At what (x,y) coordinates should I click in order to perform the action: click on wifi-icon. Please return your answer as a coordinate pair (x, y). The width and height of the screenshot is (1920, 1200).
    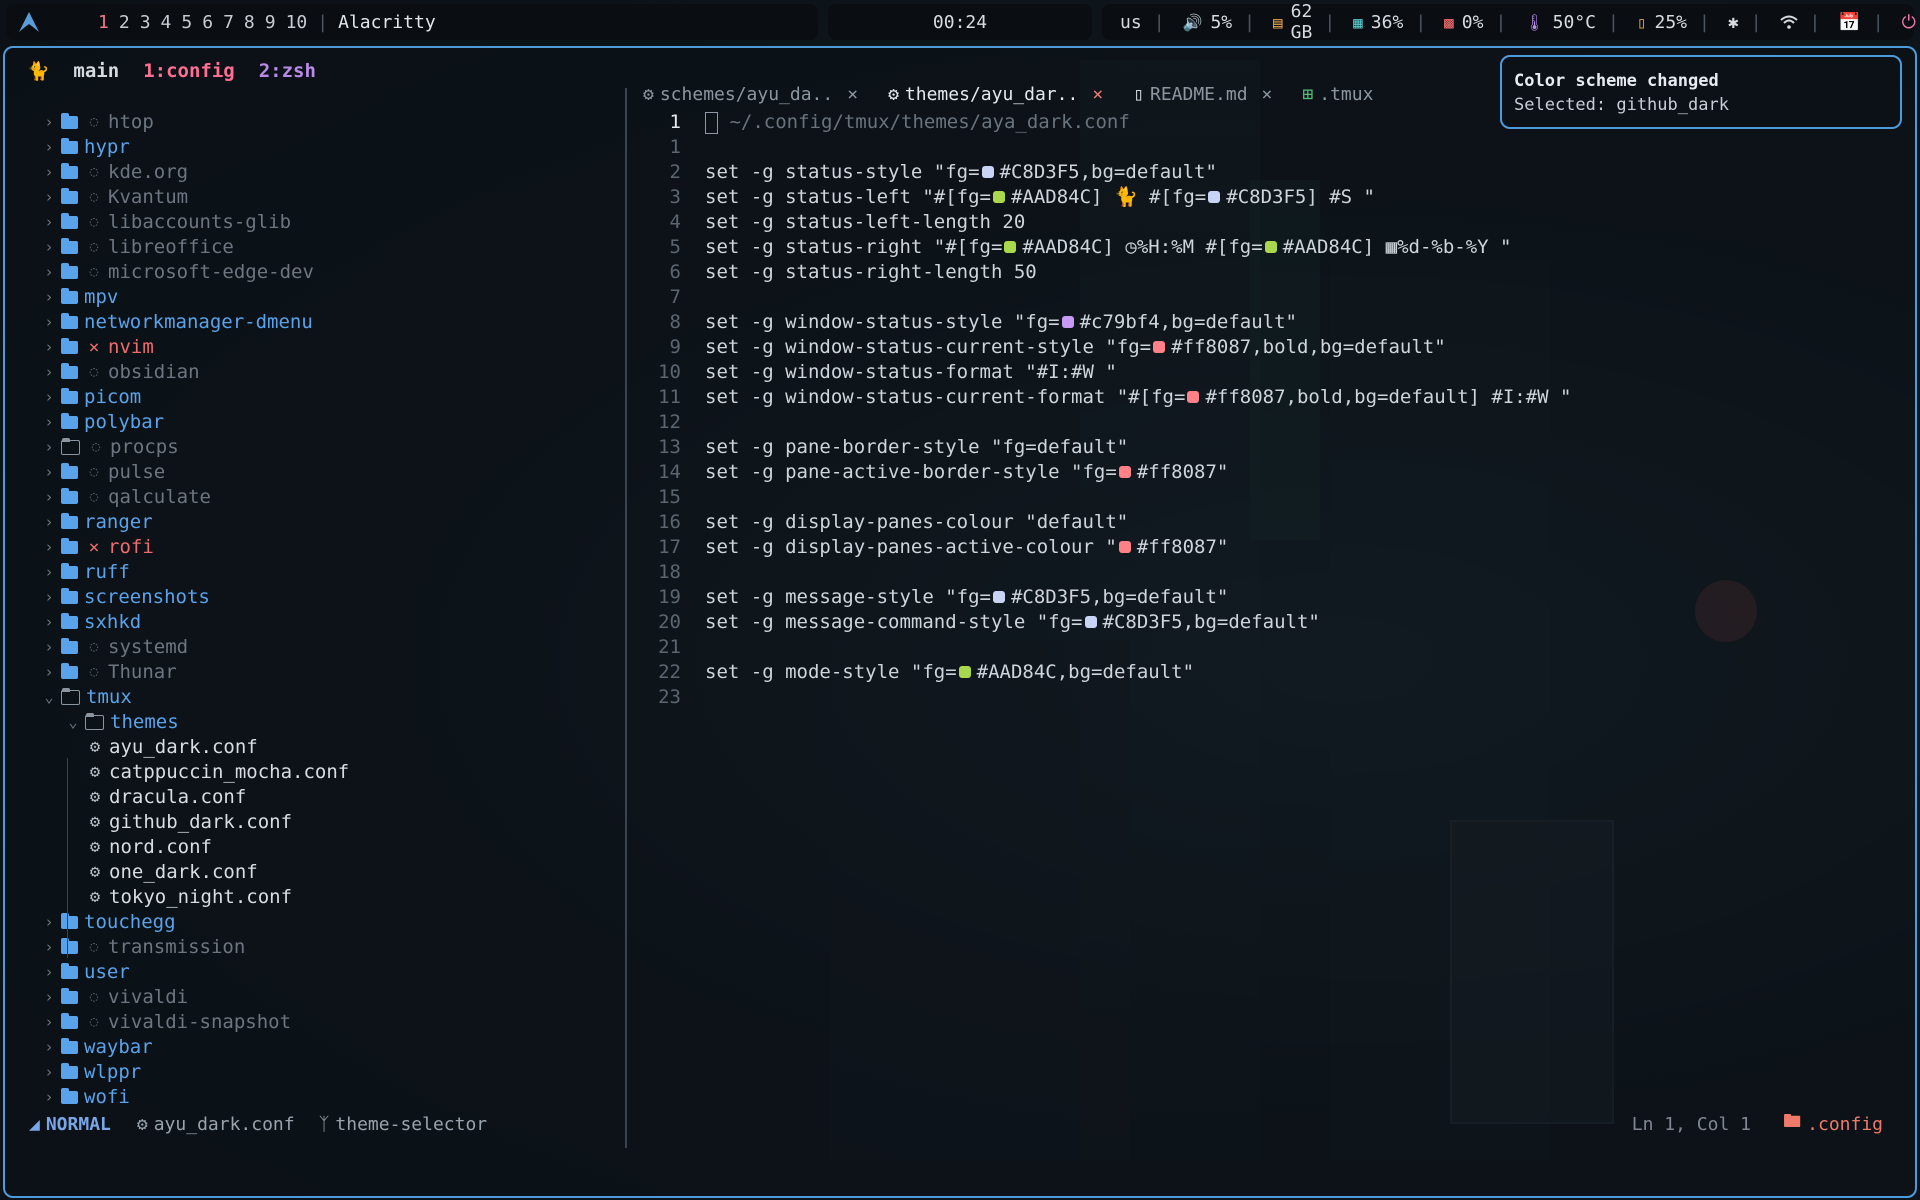
    Looking at the image, I should click on (1788, 22).